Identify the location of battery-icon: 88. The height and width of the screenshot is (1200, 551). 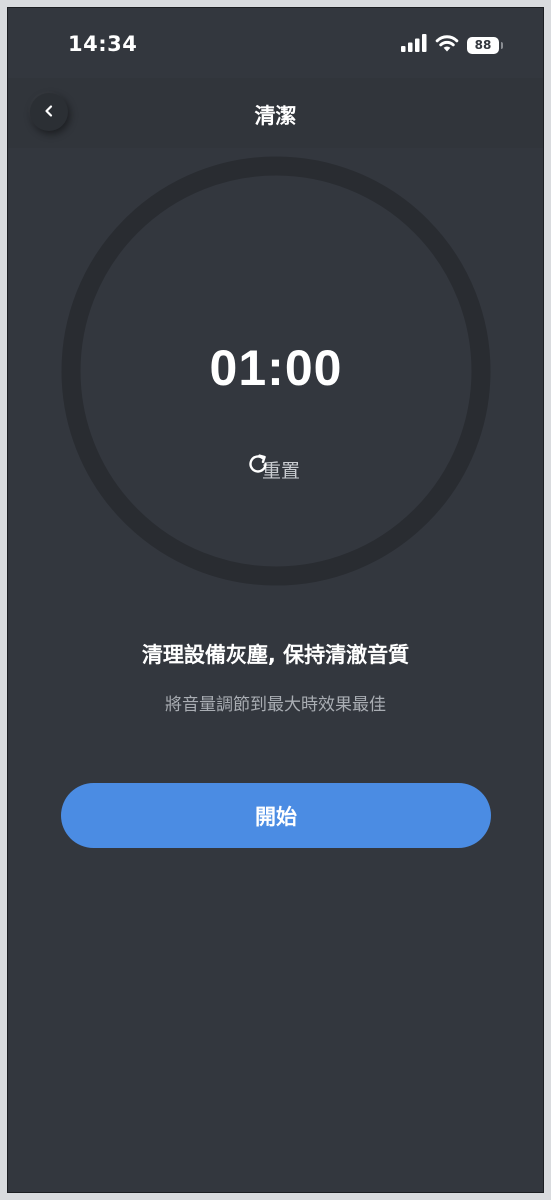
(483, 45).